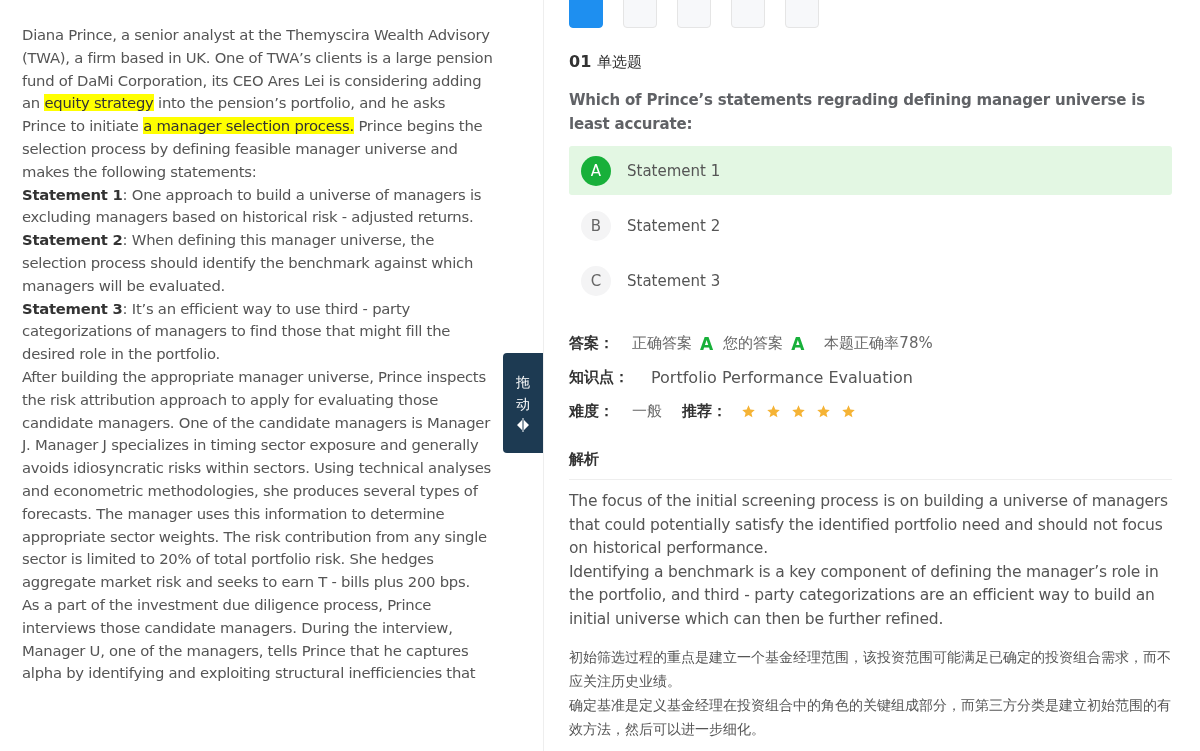  What do you see at coordinates (870, 669) in the screenshot?
I see `analysis-paragraph: 初始筛选过程的重点是建立一个基金经理范围，该投资范围可能满足已确定的投资组合需求，而不应关注历史业绩。` at bounding box center [870, 669].